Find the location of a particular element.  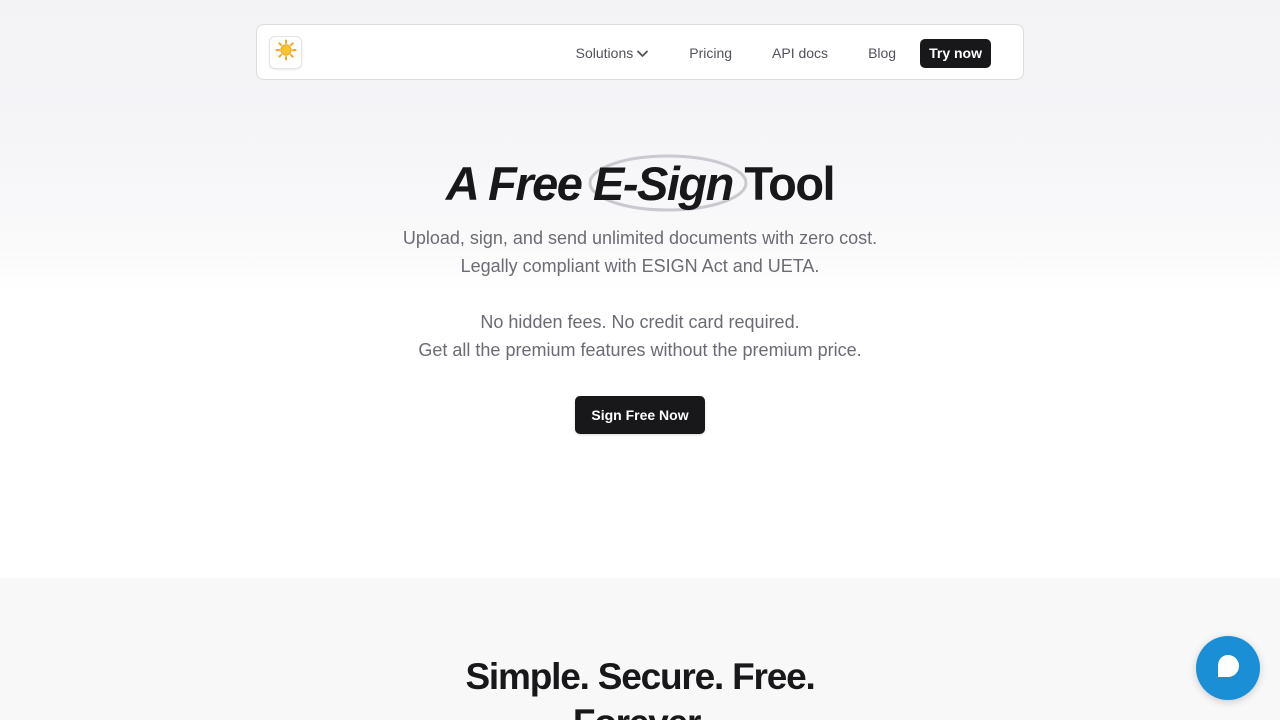

nav-links: Solutions Pricing API docs Blog Try now is located at coordinates (783, 53).